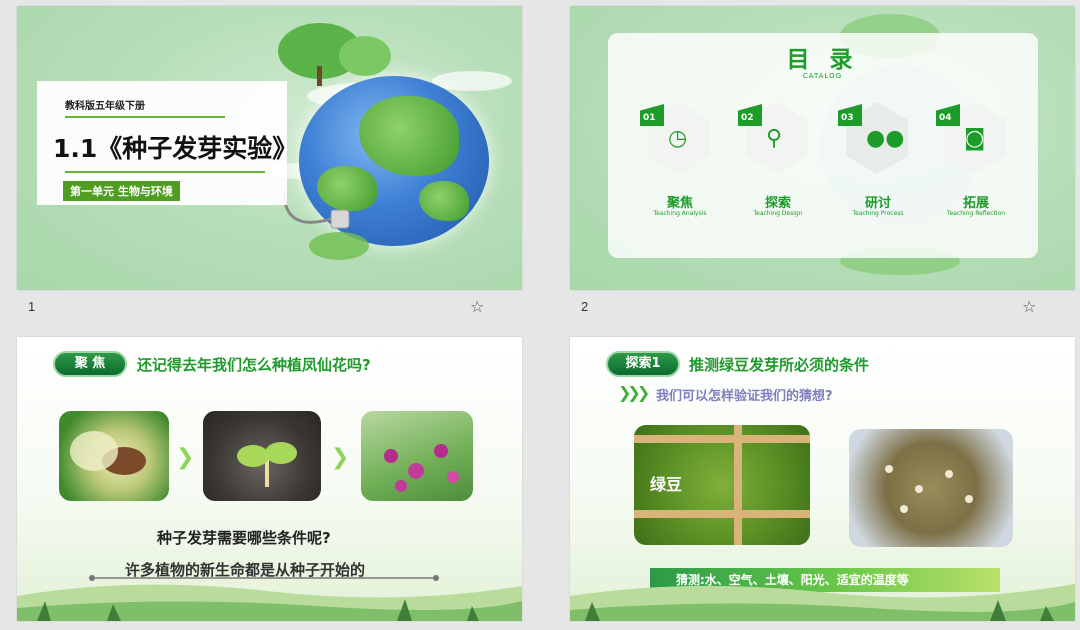 This screenshot has width=1080, height=630. I want to click on people-icon: ●●, so click(885, 138).